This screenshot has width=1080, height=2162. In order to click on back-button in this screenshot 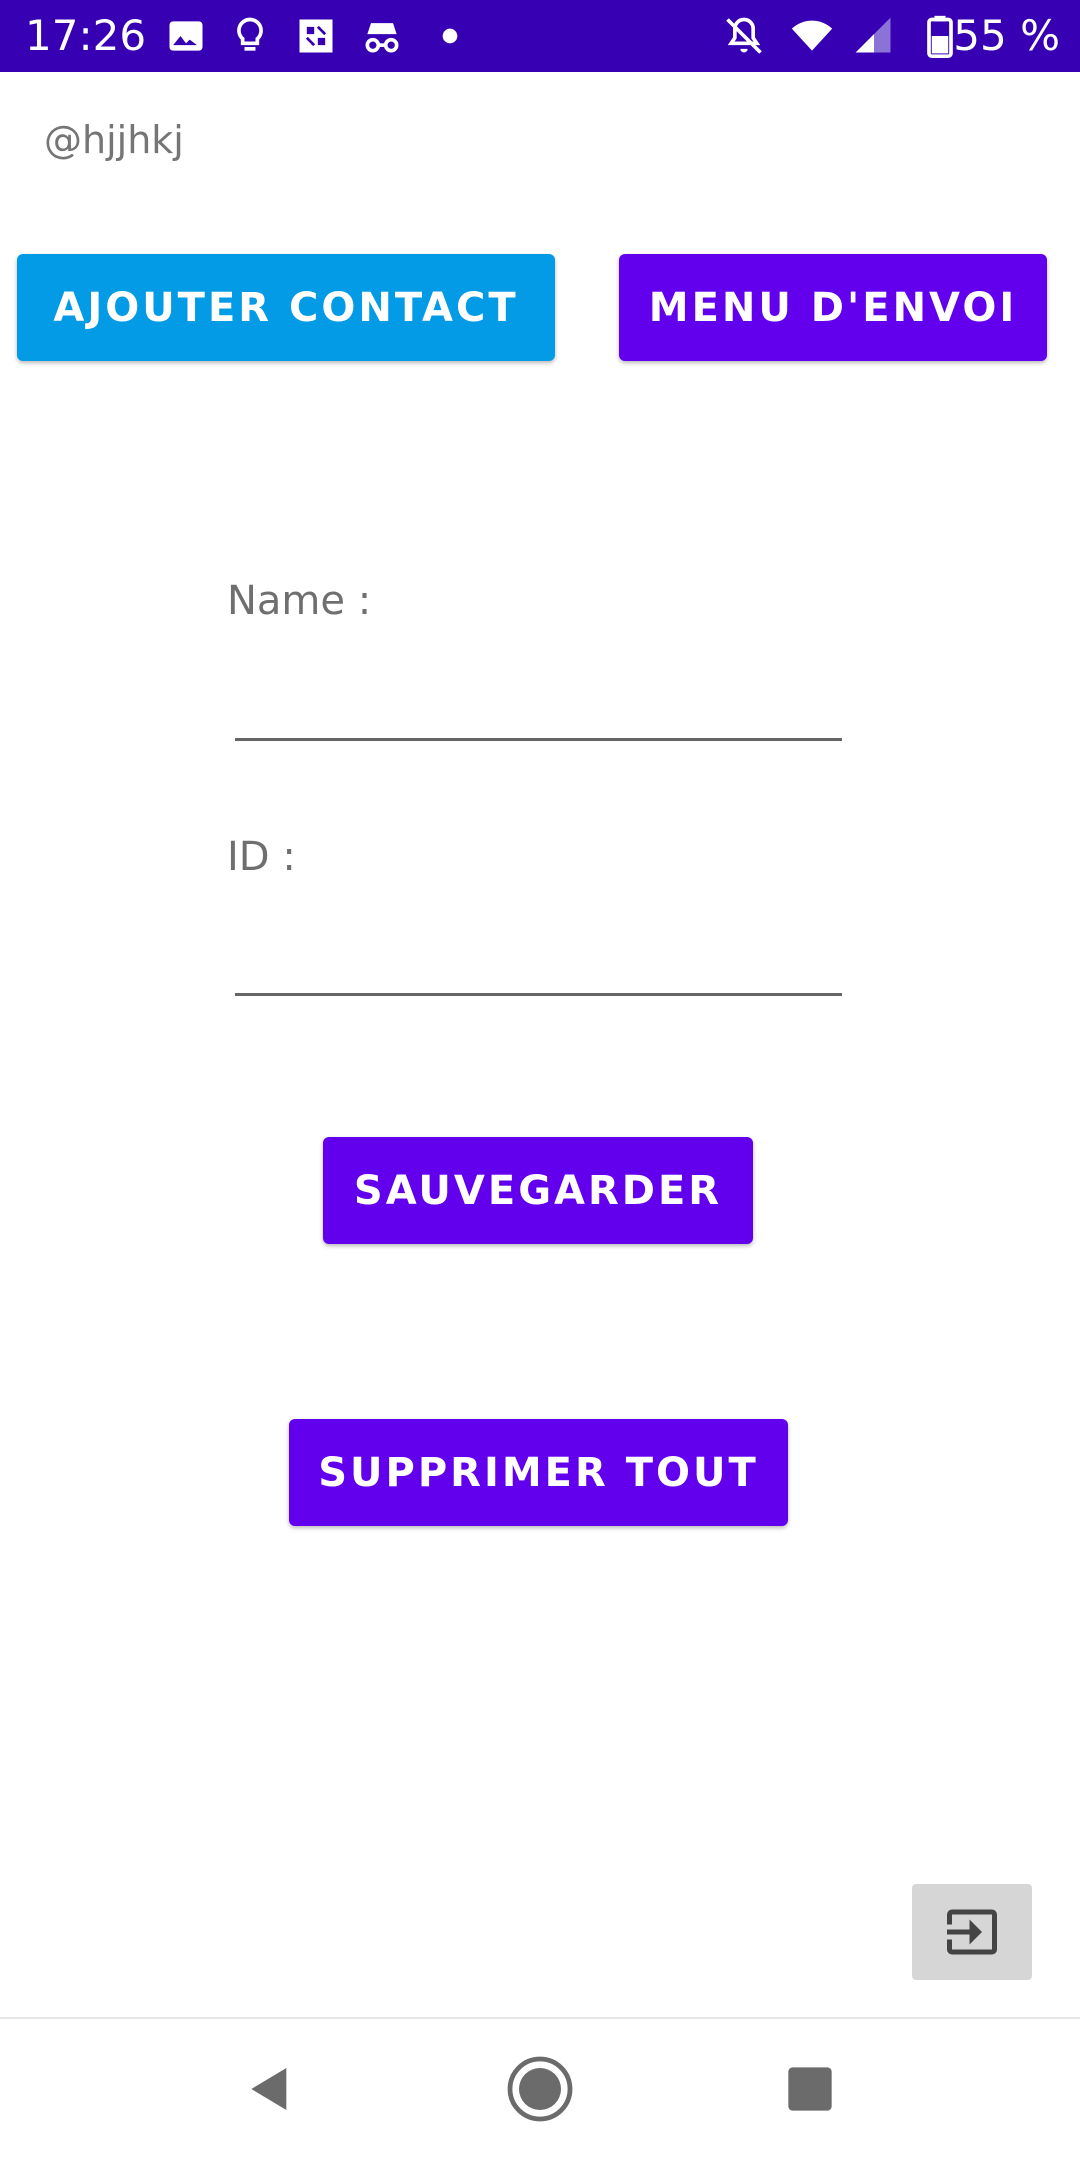, I will do `click(270, 2089)`.